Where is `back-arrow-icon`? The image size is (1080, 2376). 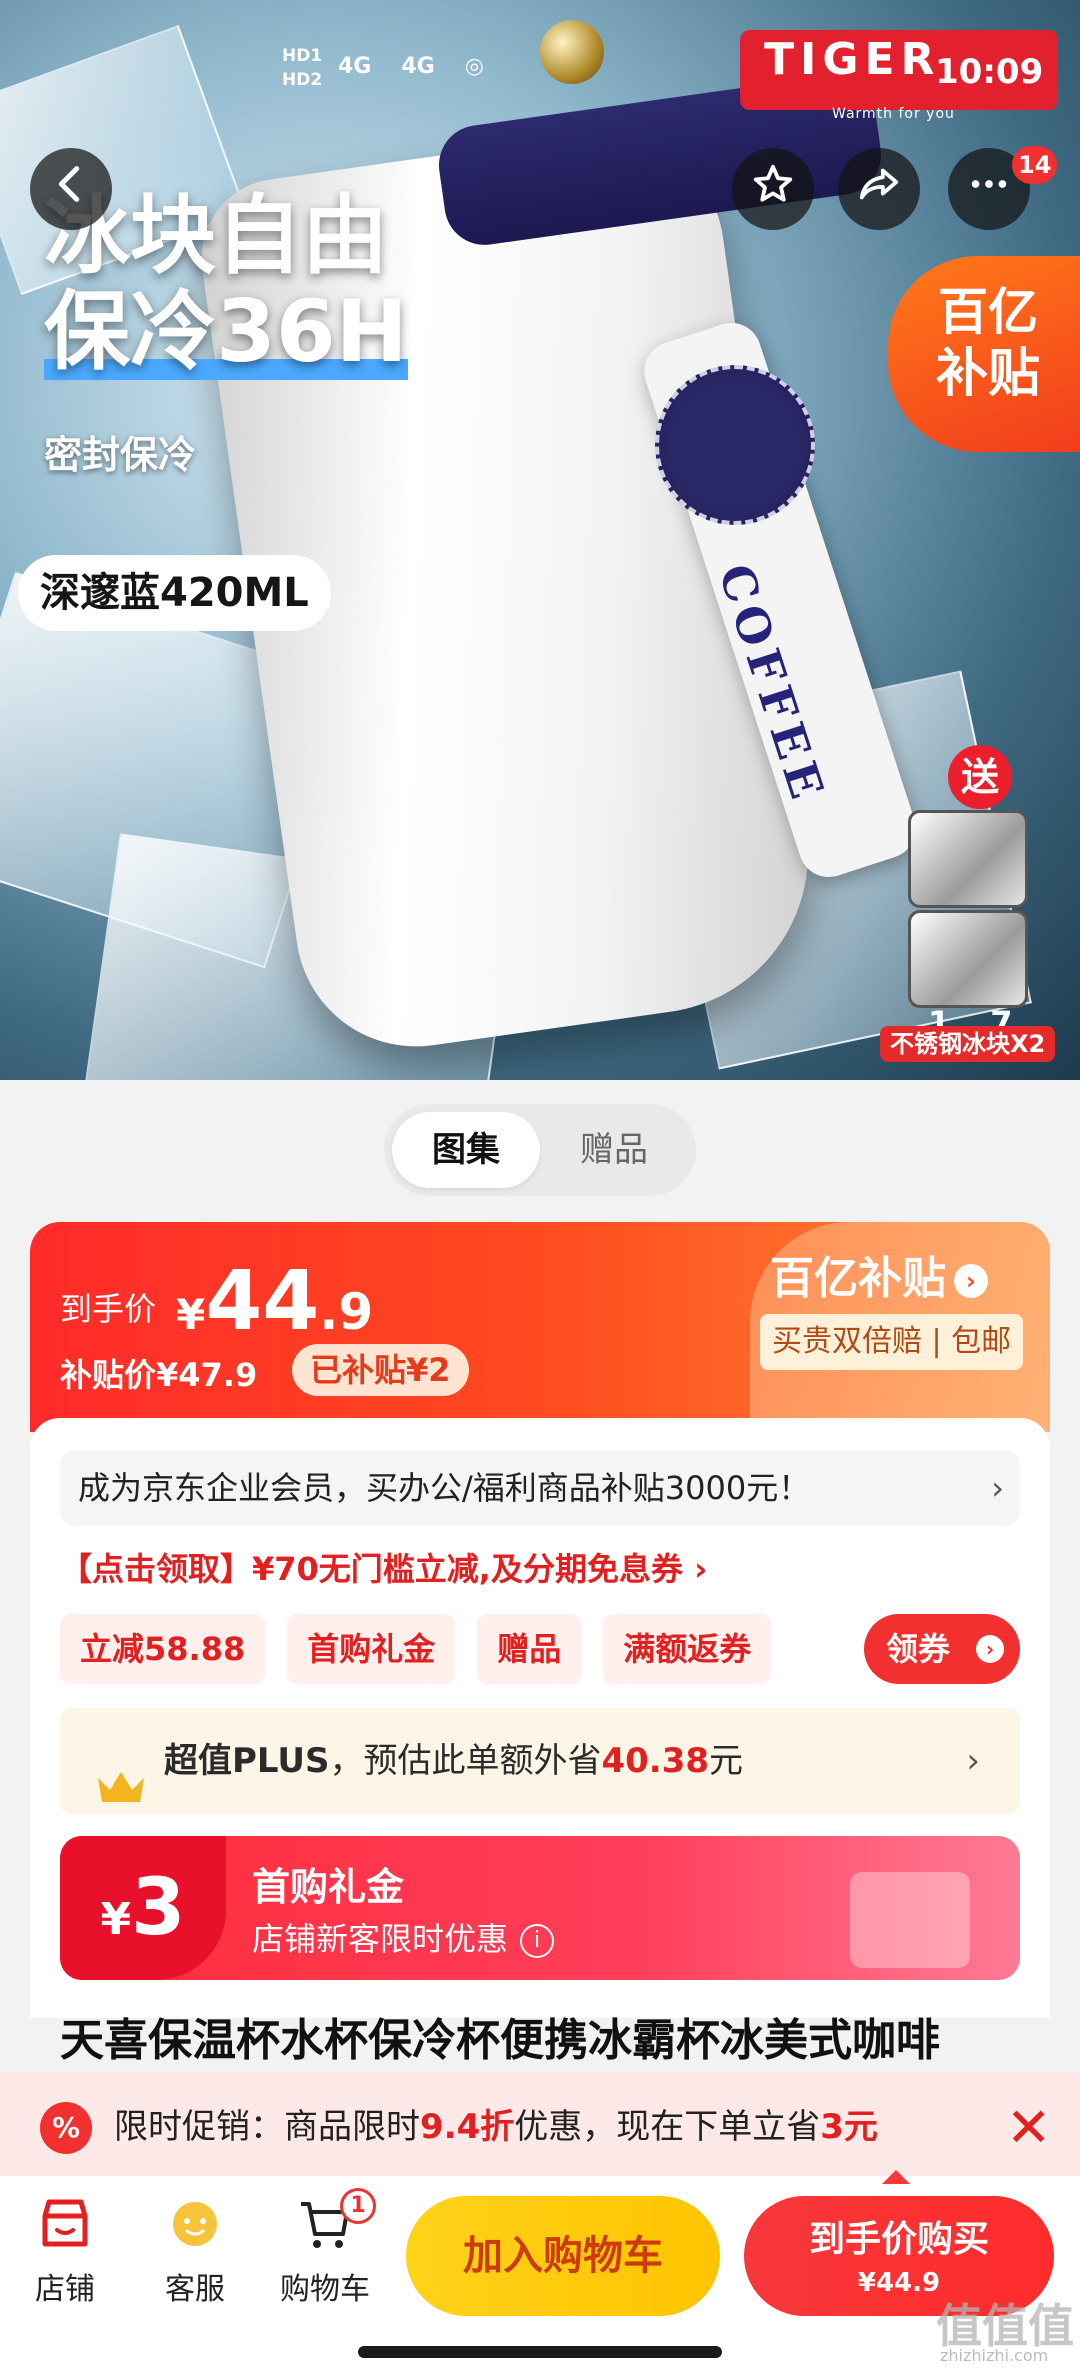 back-arrow-icon is located at coordinates (71, 189).